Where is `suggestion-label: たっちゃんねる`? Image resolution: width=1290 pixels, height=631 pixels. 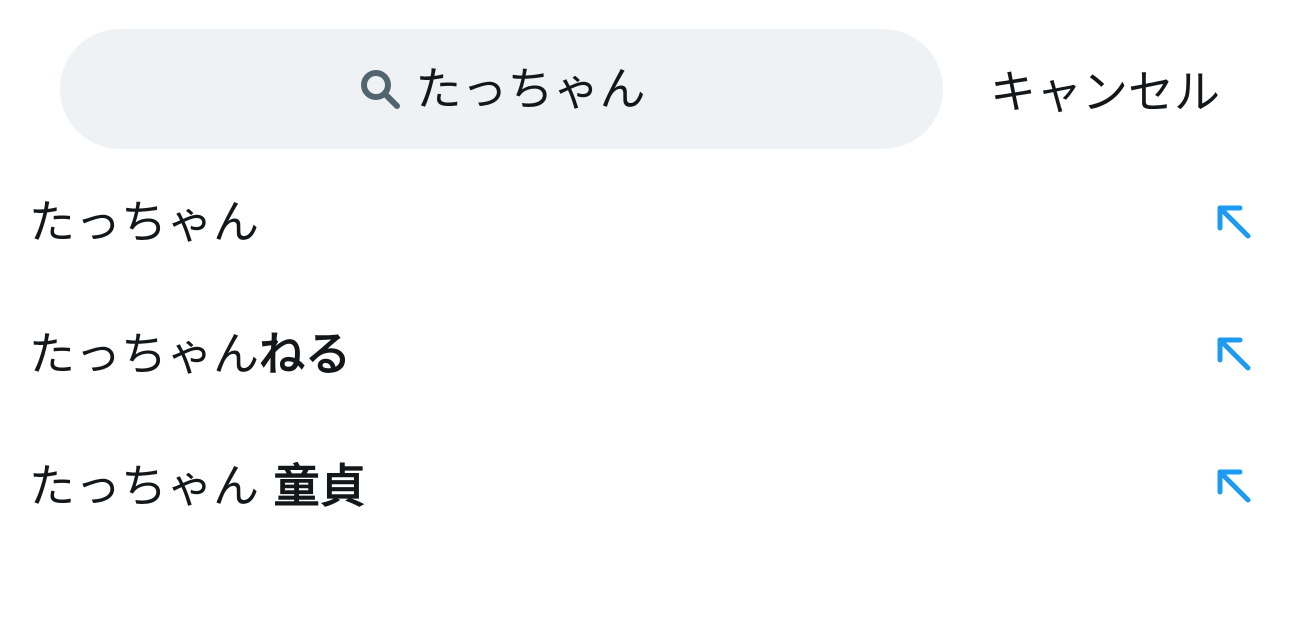 suggestion-label: たっちゃんねる is located at coordinates (190, 354).